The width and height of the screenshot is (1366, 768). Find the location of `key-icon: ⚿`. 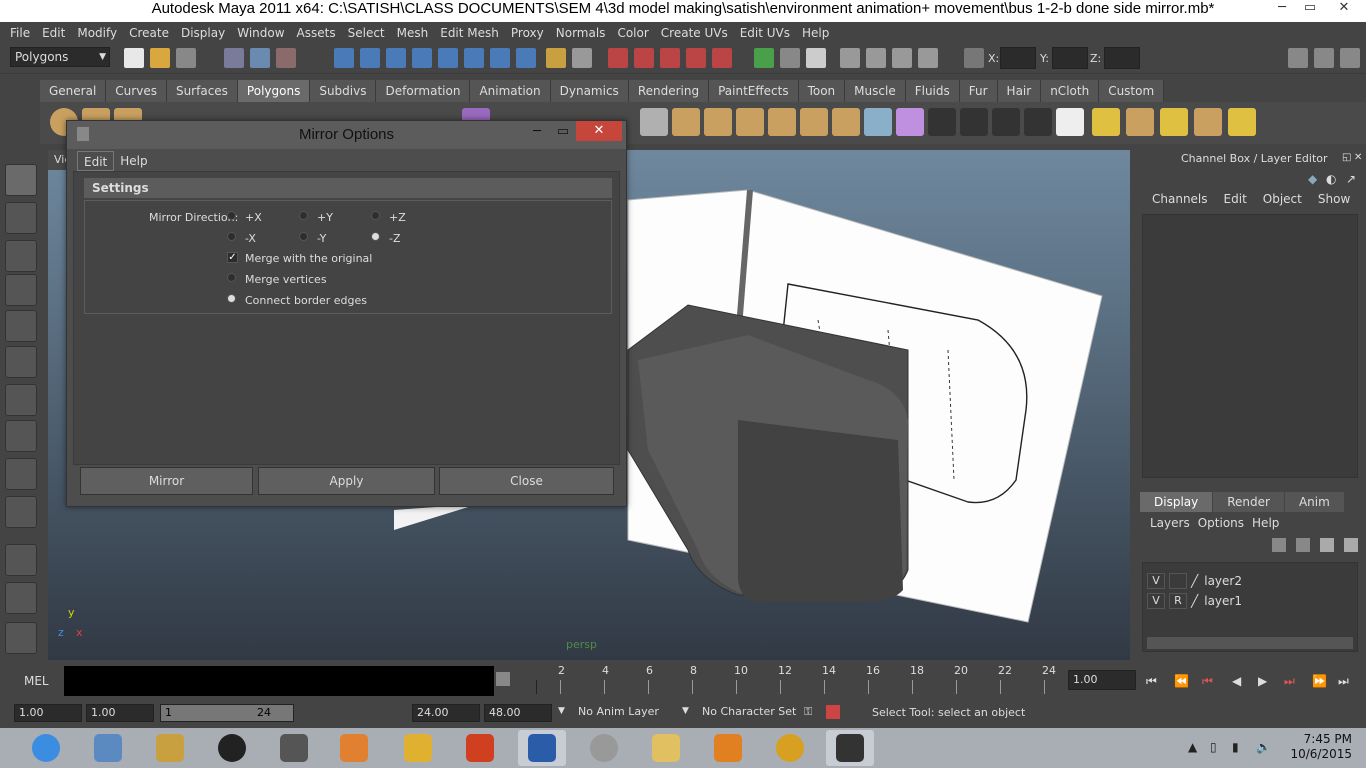

key-icon: ⚿ is located at coordinates (808, 712).